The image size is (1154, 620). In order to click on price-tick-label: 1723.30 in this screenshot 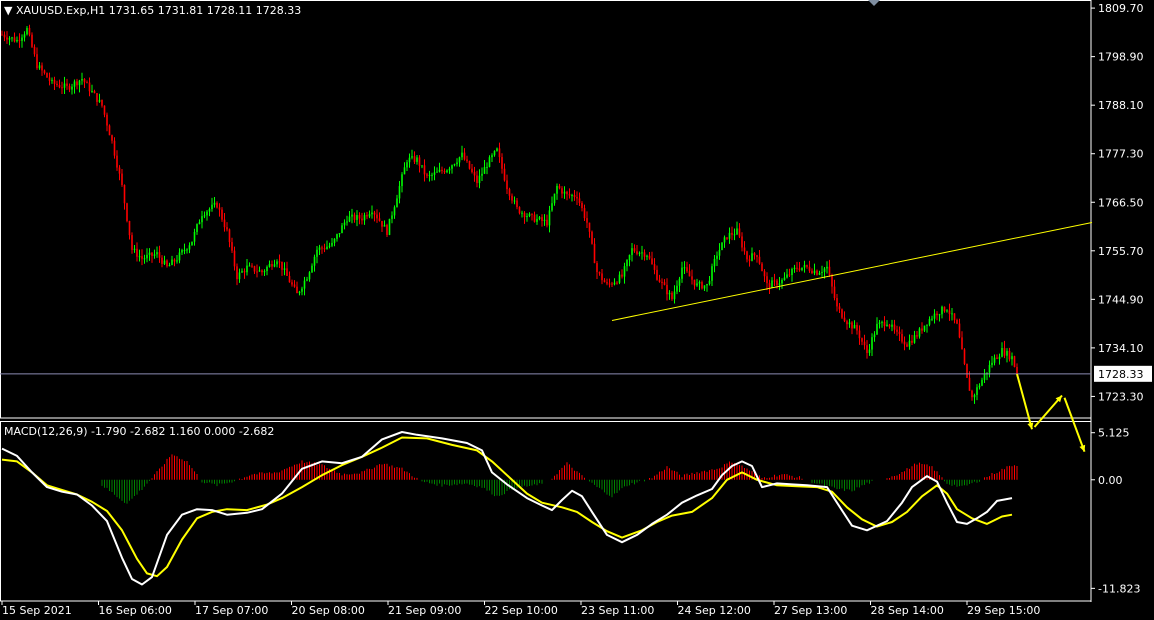, I will do `click(1121, 396)`.